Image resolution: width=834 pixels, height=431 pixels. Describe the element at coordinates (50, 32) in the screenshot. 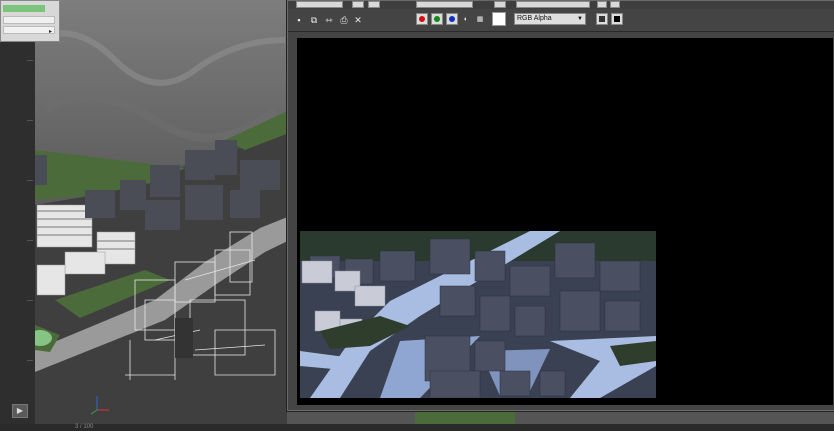

I see `arrow-icon: ▸` at that location.